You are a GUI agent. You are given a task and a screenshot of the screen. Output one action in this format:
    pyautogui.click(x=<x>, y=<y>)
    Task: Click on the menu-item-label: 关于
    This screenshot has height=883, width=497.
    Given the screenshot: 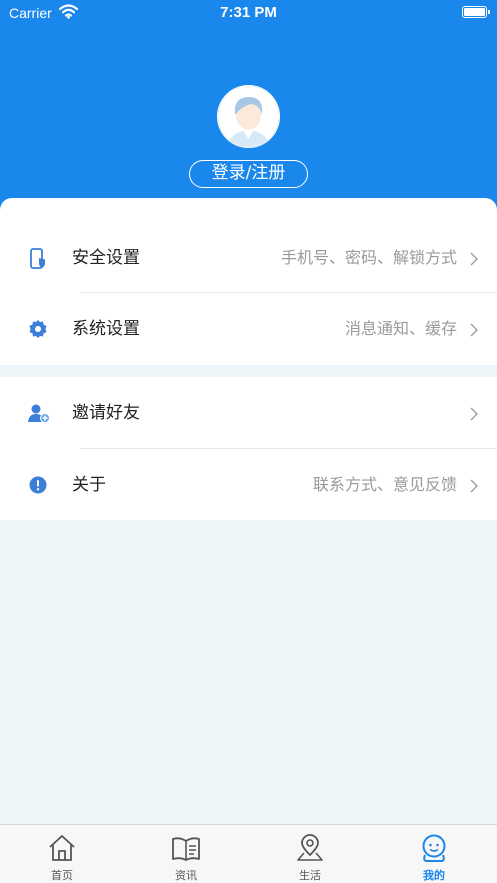 What is the action you would take?
    pyautogui.click(x=89, y=485)
    